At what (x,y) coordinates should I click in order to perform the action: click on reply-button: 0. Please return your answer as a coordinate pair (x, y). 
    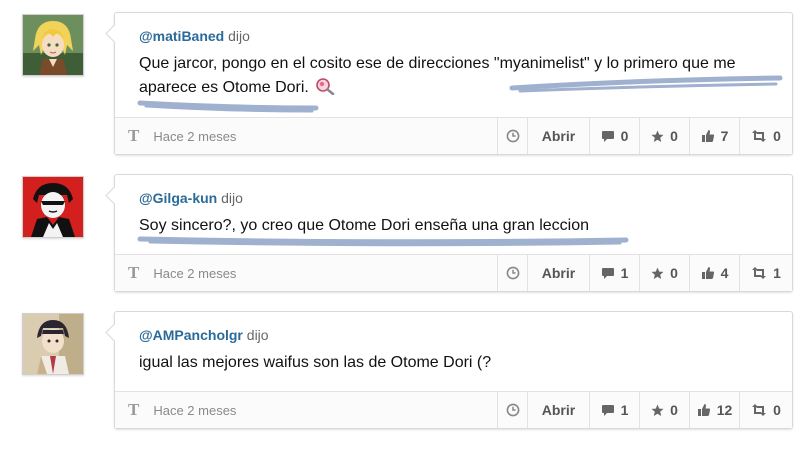
    Looking at the image, I should click on (614, 136).